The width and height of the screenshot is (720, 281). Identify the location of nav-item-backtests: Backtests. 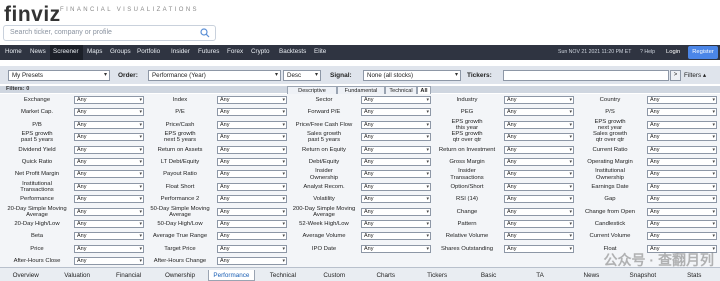
(292, 51).